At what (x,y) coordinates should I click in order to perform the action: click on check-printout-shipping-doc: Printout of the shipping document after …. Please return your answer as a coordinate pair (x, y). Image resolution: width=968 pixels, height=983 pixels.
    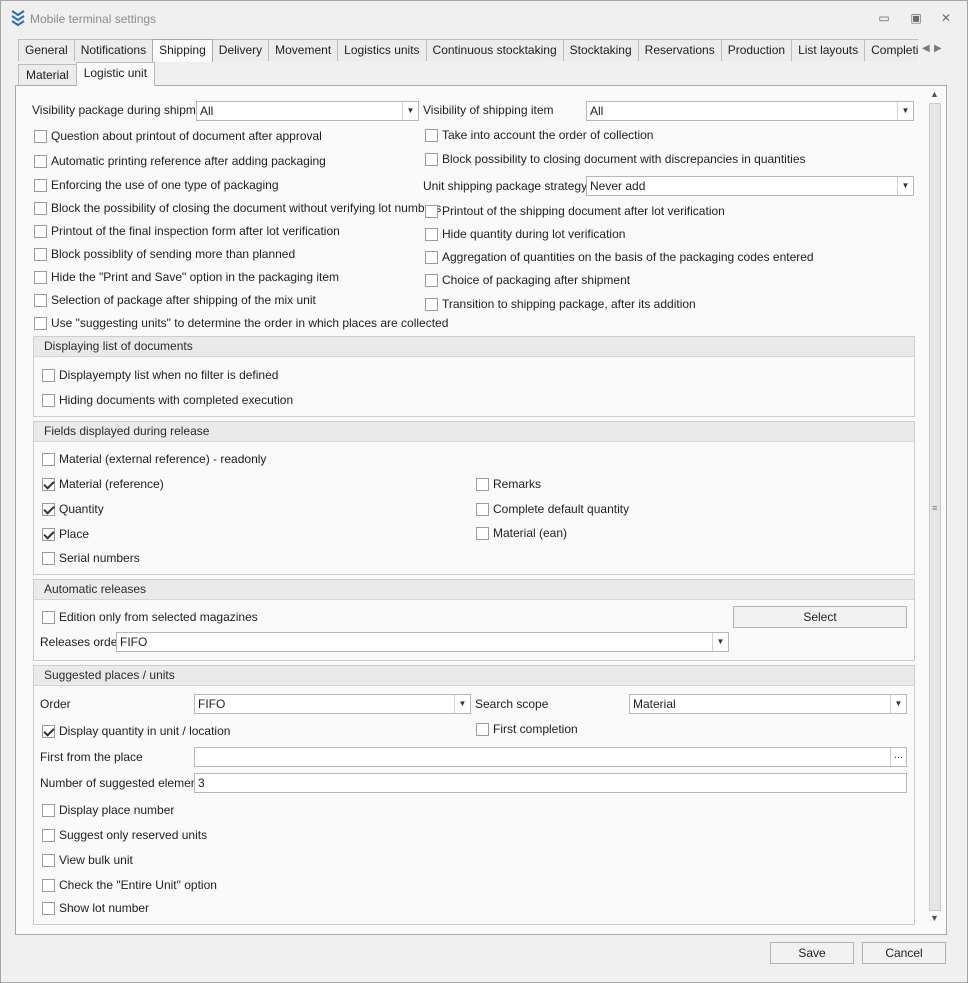
    Looking at the image, I should click on (575, 211).